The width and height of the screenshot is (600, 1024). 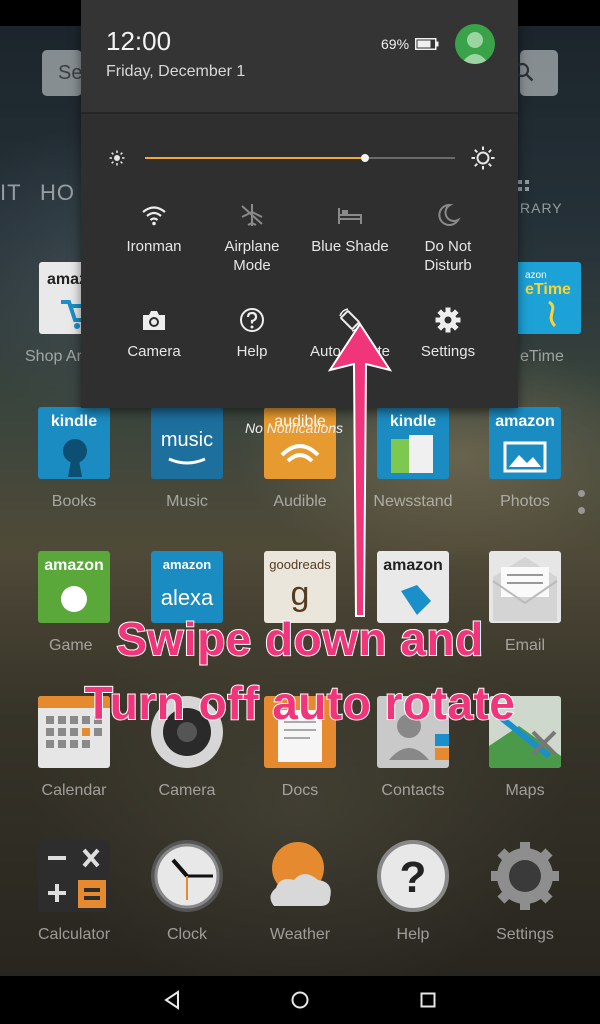 I want to click on help-icon, so click(x=252, y=320).